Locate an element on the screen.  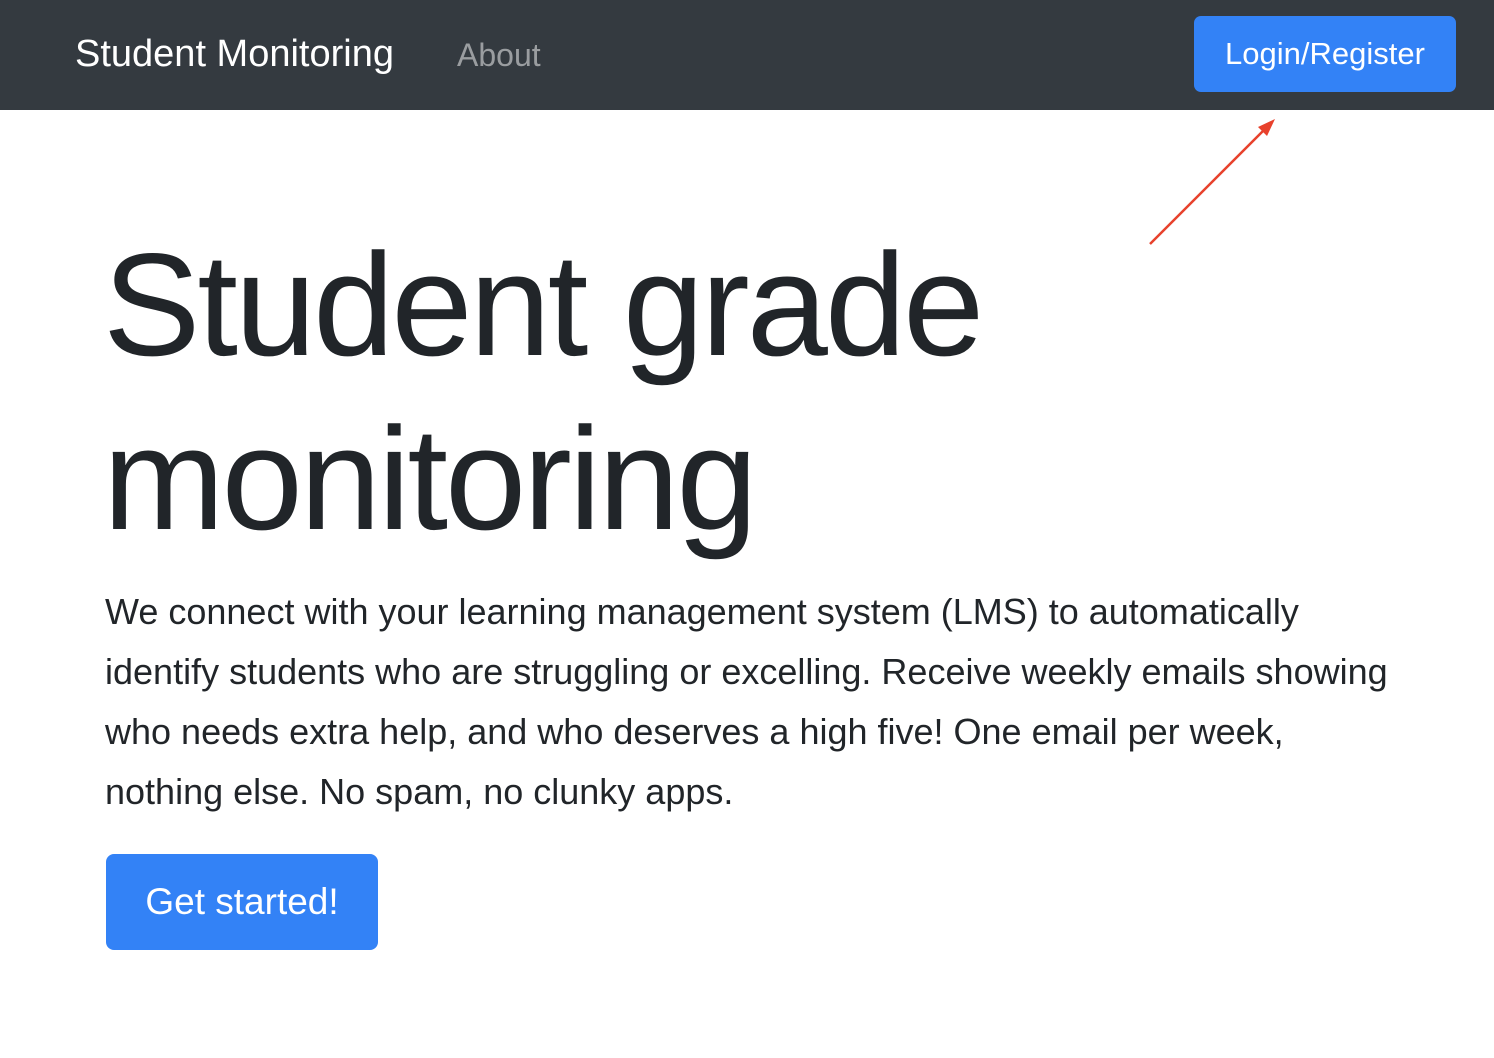
nav-link-about: About is located at coordinates (499, 55).